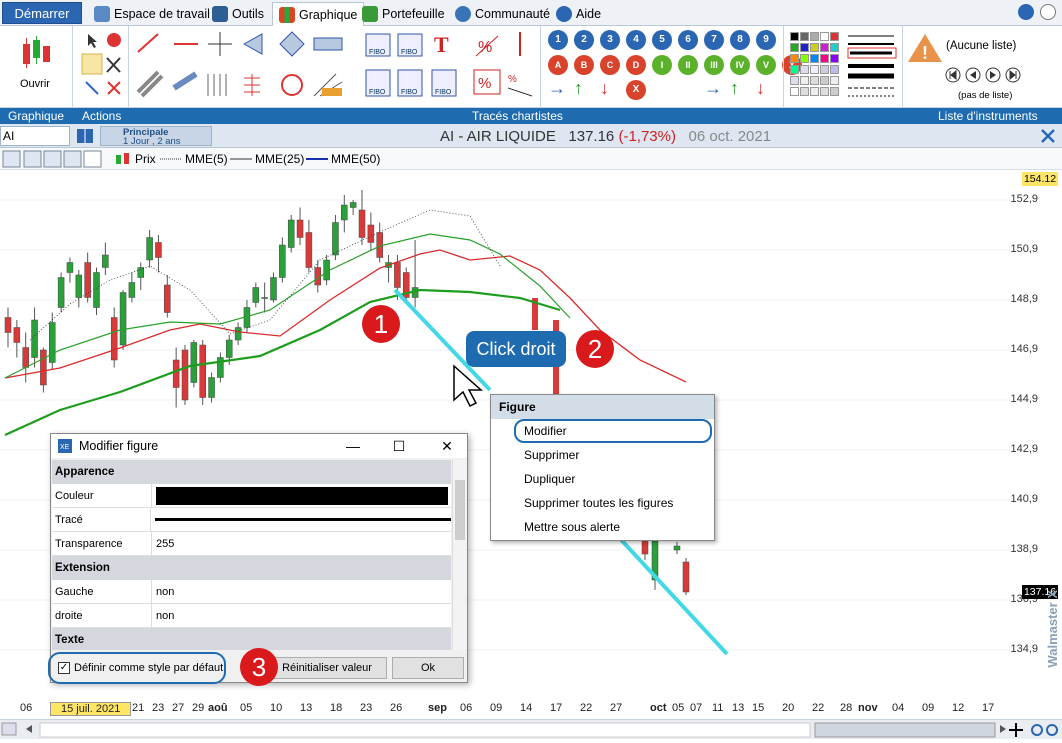  I want to click on marker-letter-V: V, so click(766, 65).